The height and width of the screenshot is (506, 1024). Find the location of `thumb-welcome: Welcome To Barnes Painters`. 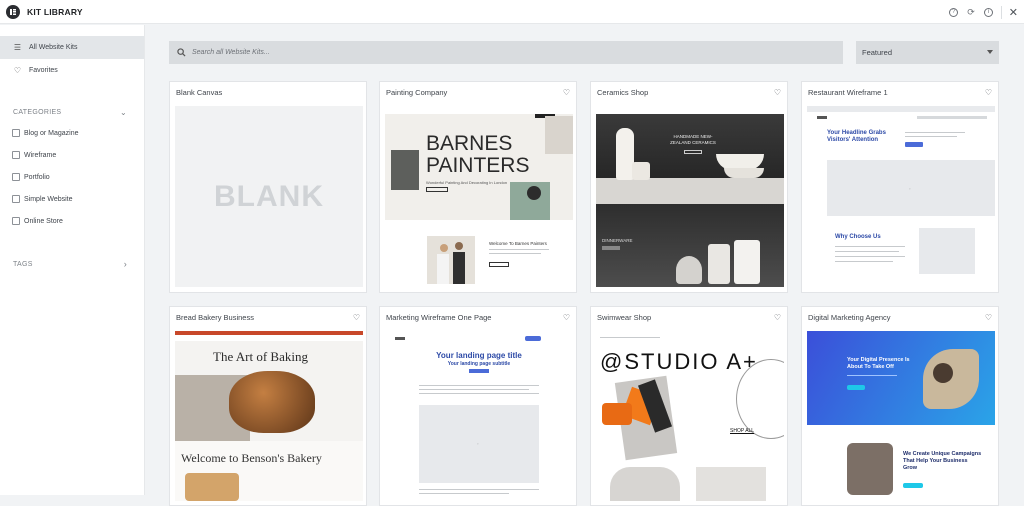

thumb-welcome: Welcome To Barnes Painters is located at coordinates (518, 243).